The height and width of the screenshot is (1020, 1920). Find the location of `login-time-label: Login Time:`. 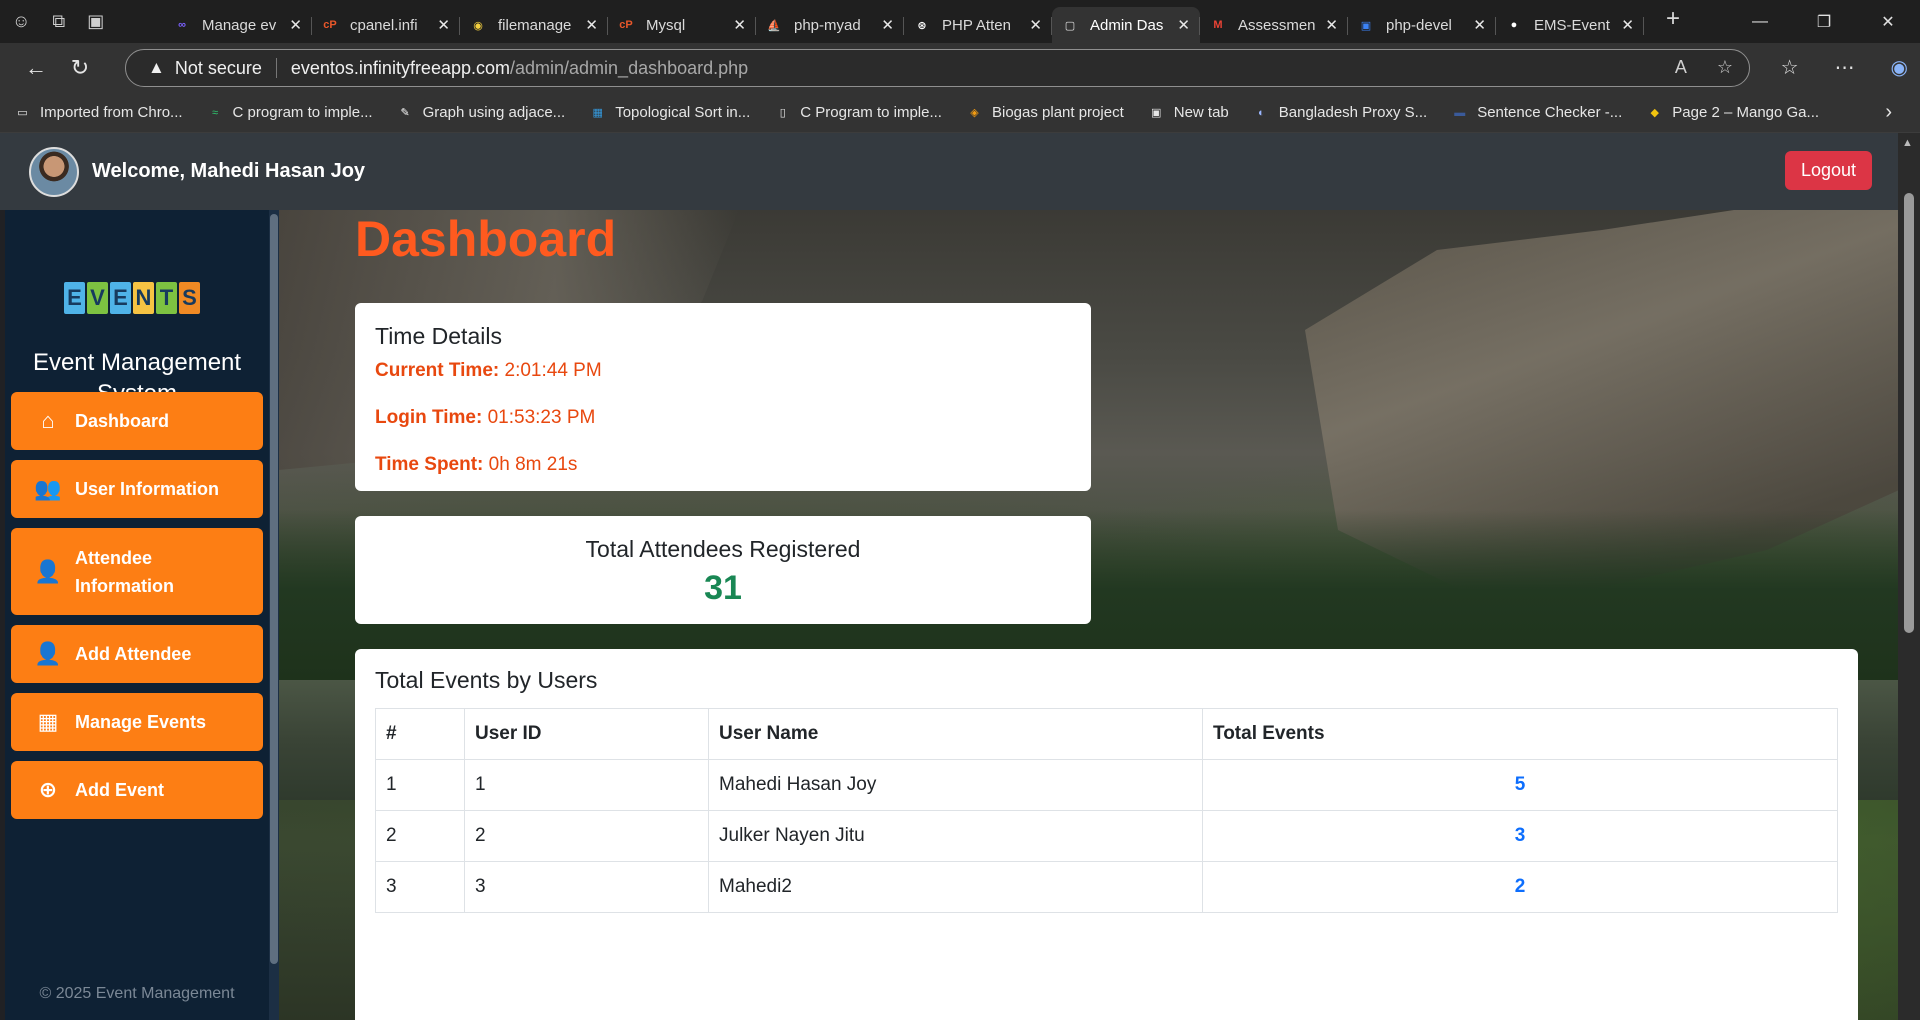

login-time-label: Login Time: is located at coordinates (429, 417).